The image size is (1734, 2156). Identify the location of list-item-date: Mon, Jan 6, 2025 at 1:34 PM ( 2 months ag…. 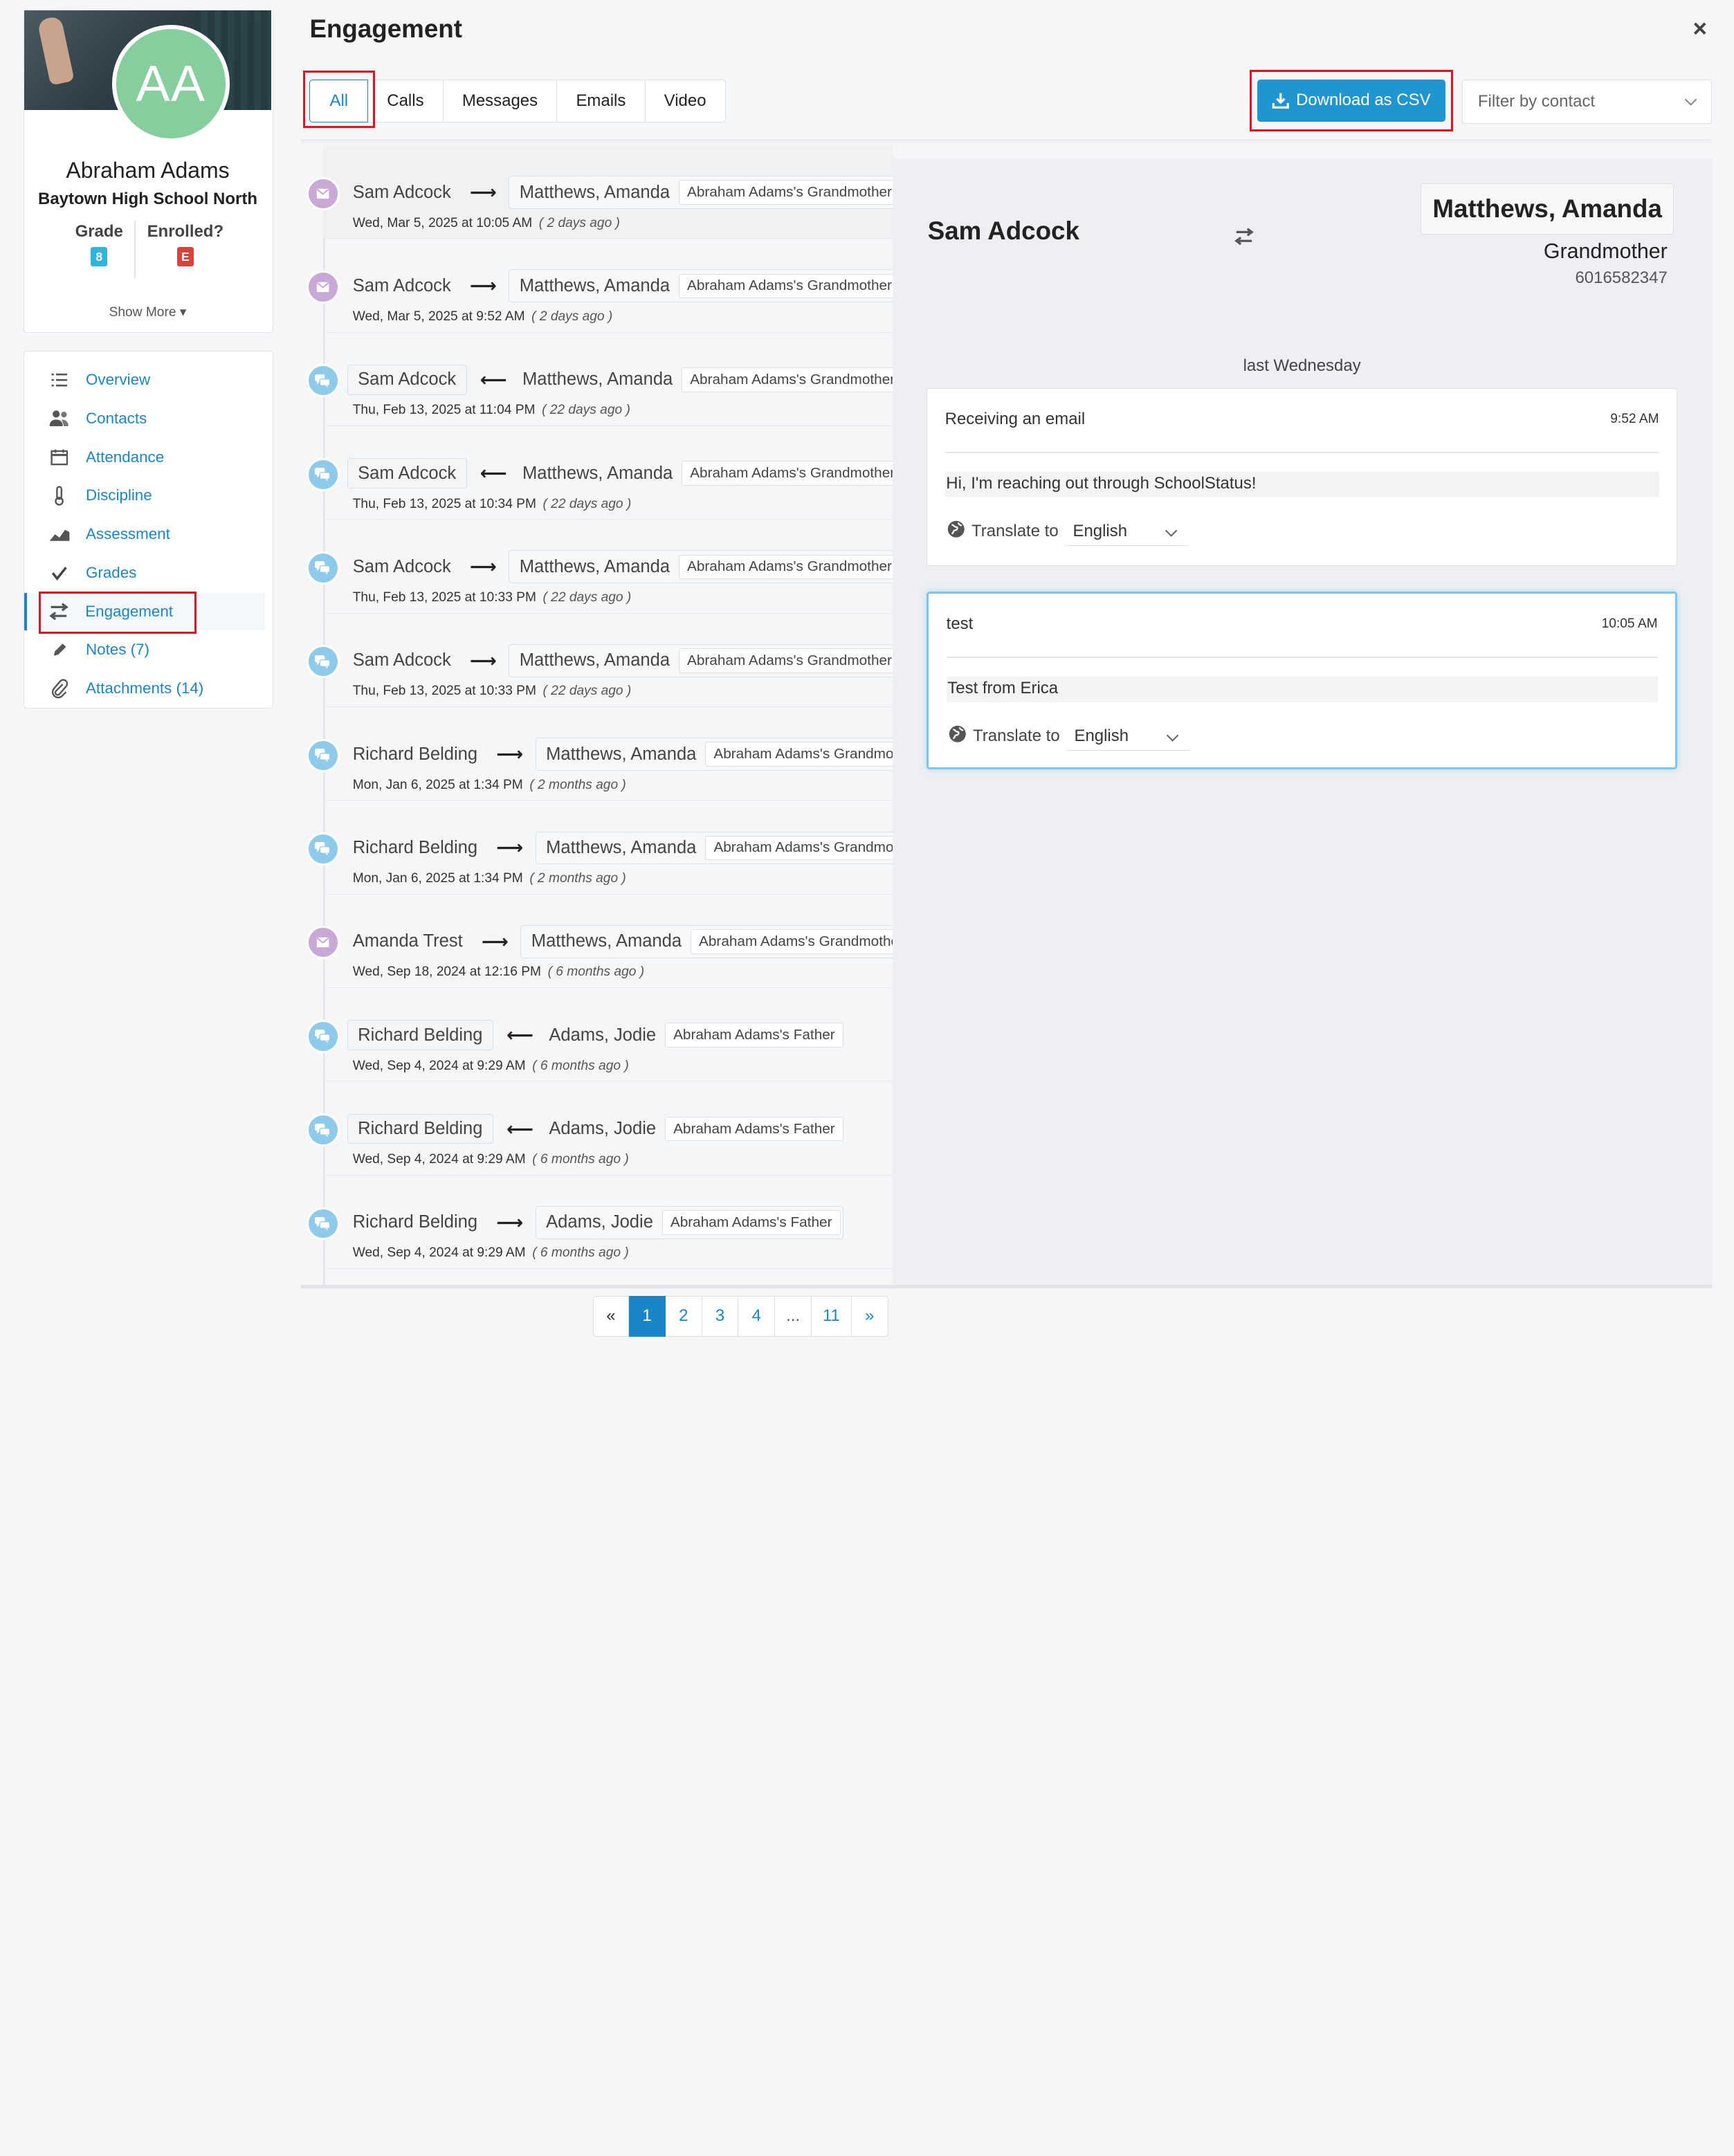
(489, 878).